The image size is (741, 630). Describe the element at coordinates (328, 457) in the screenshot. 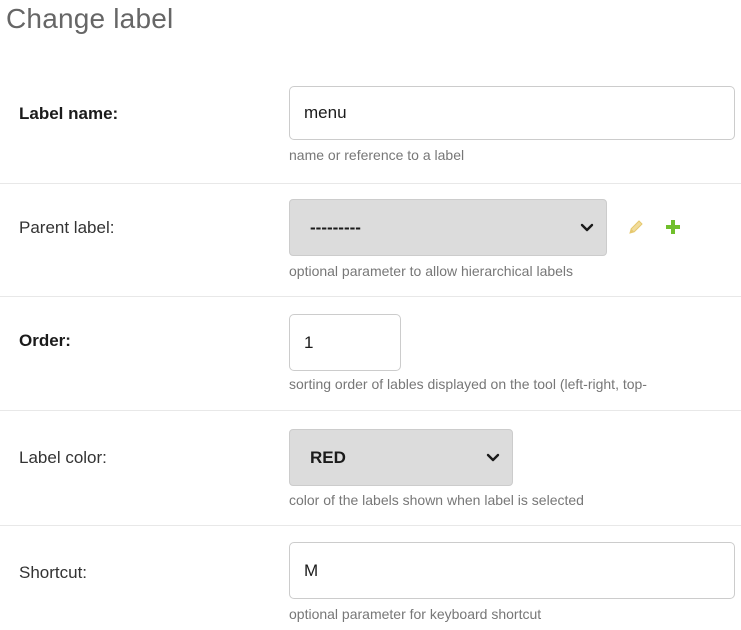

I see `label-color-selected-value: RED` at that location.